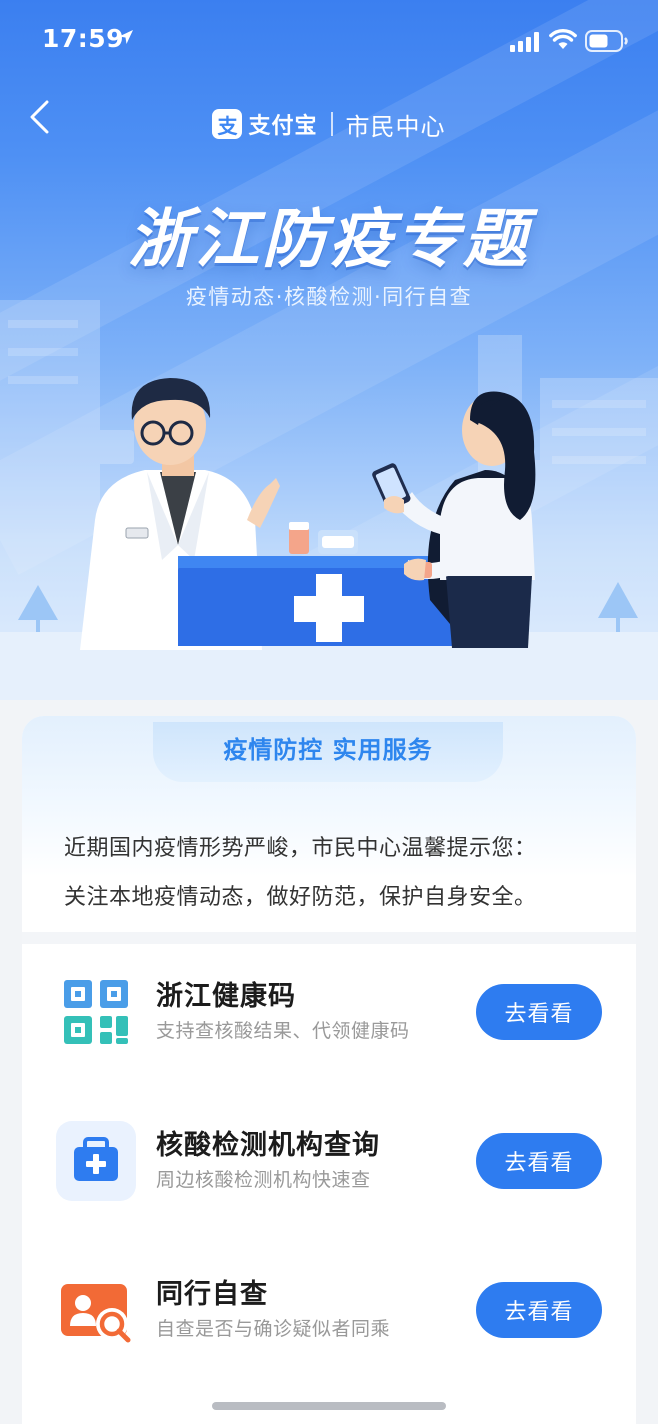  Describe the element at coordinates (300, 848) in the screenshot. I see `notice-line: 近期国内疫情形势严峻，市民中心温馨提示您：` at that location.